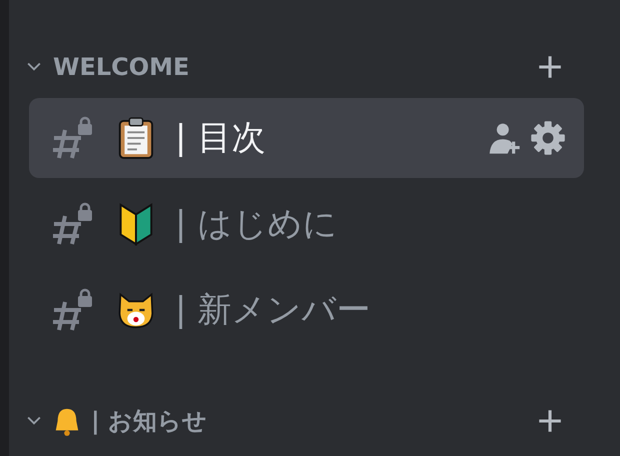 Image resolution: width=620 pixels, height=456 pixels. I want to click on bell-icon, so click(67, 421).